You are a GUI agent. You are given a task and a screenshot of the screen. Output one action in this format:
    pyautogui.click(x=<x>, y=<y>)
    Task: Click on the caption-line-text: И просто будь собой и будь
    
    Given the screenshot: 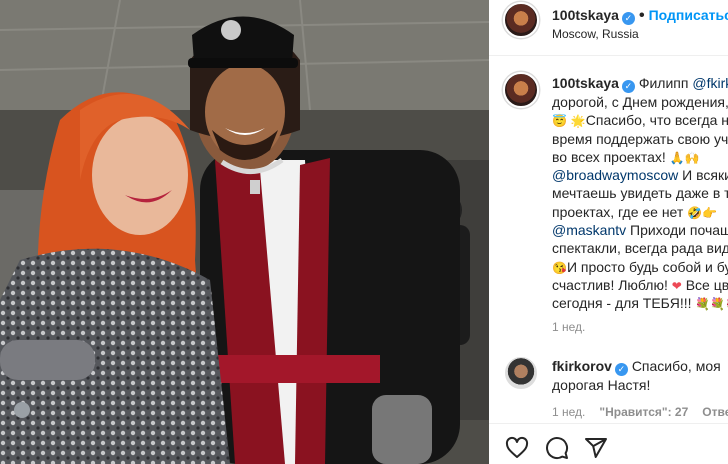 What is the action you would take?
    pyautogui.click(x=647, y=266)
    